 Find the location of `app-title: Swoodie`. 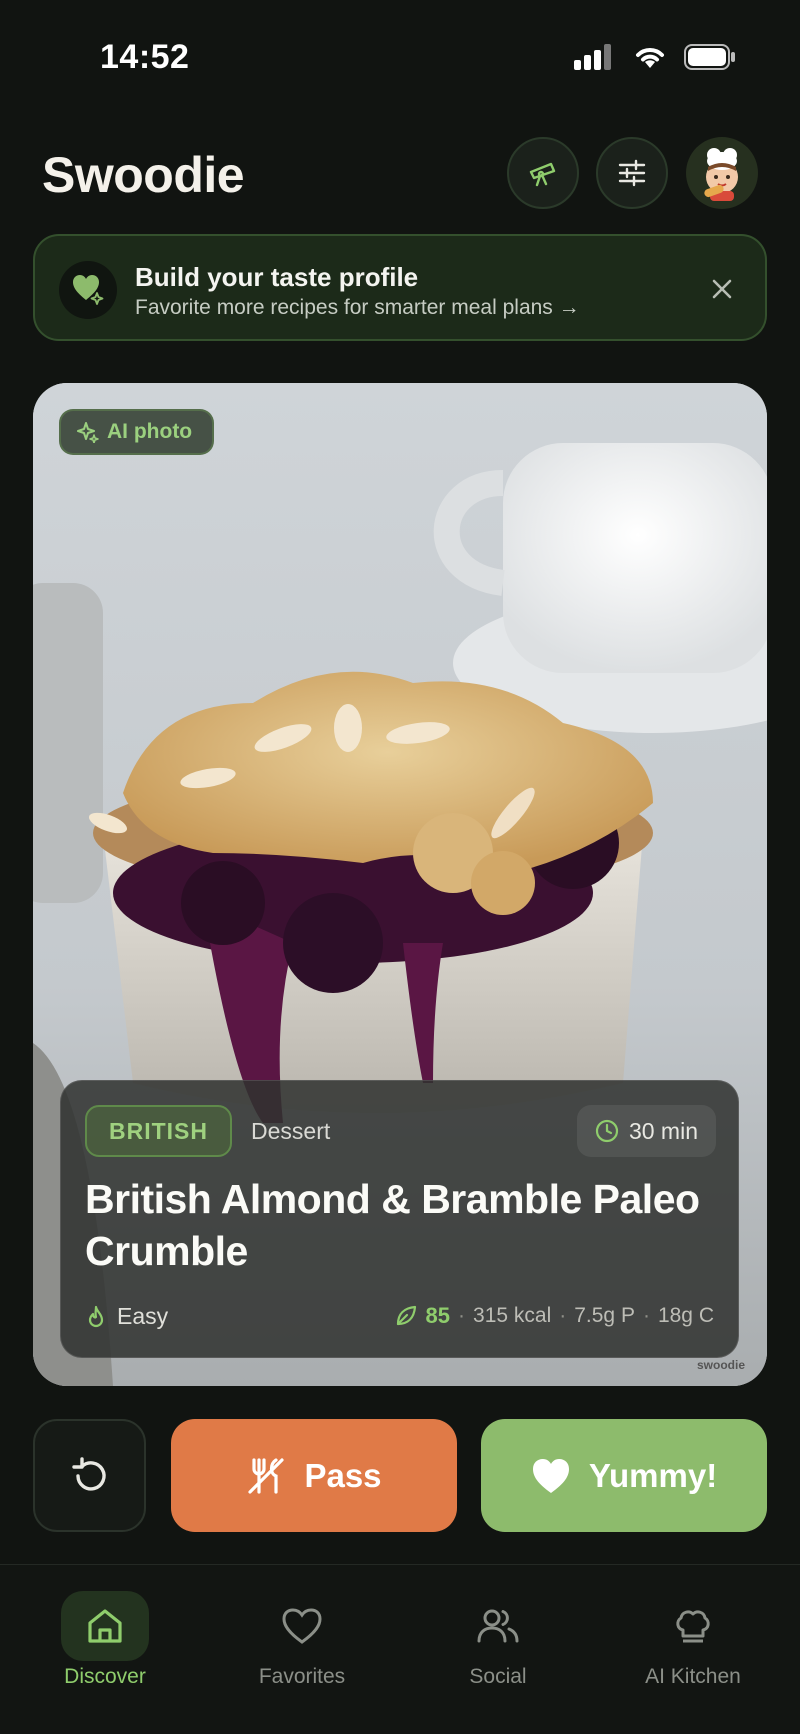

app-title: Swoodie is located at coordinates (143, 175).